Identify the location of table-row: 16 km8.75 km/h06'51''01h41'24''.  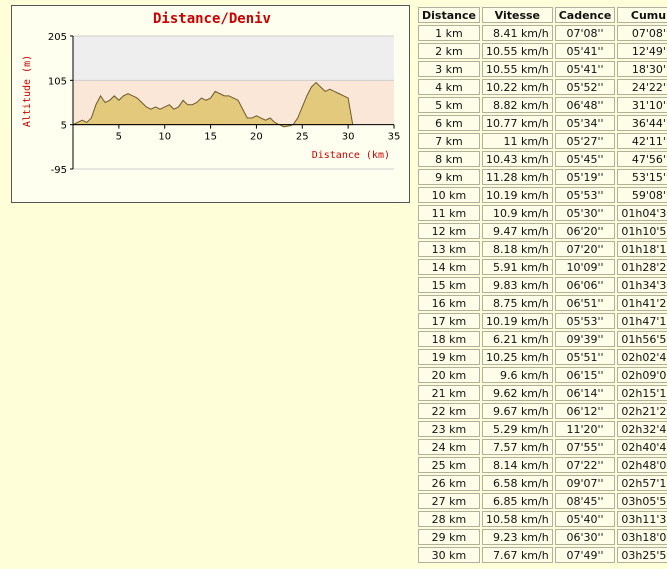
(542, 303).